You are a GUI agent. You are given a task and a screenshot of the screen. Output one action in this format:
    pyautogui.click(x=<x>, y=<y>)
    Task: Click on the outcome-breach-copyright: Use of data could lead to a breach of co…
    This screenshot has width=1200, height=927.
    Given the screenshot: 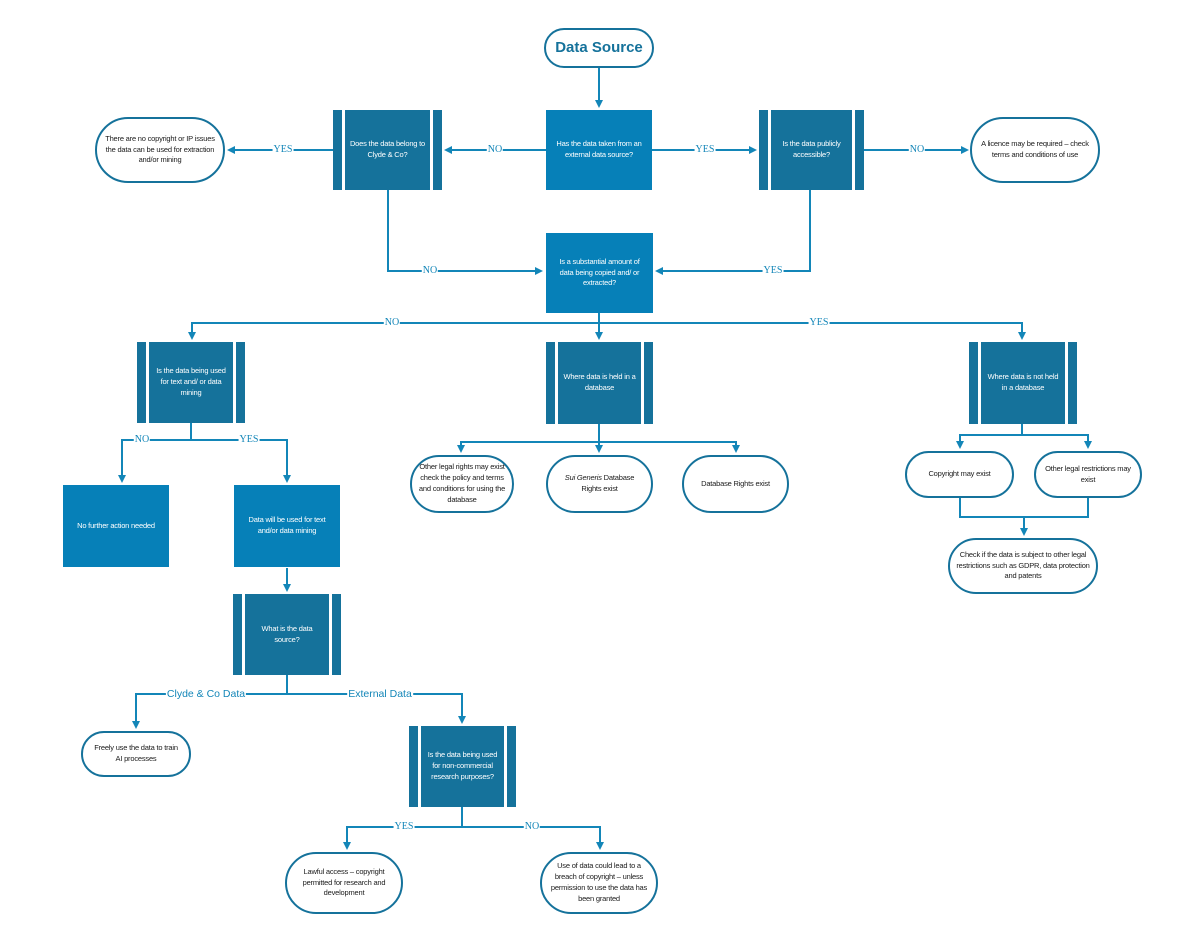 What is the action you would take?
    pyautogui.click(x=599, y=883)
    